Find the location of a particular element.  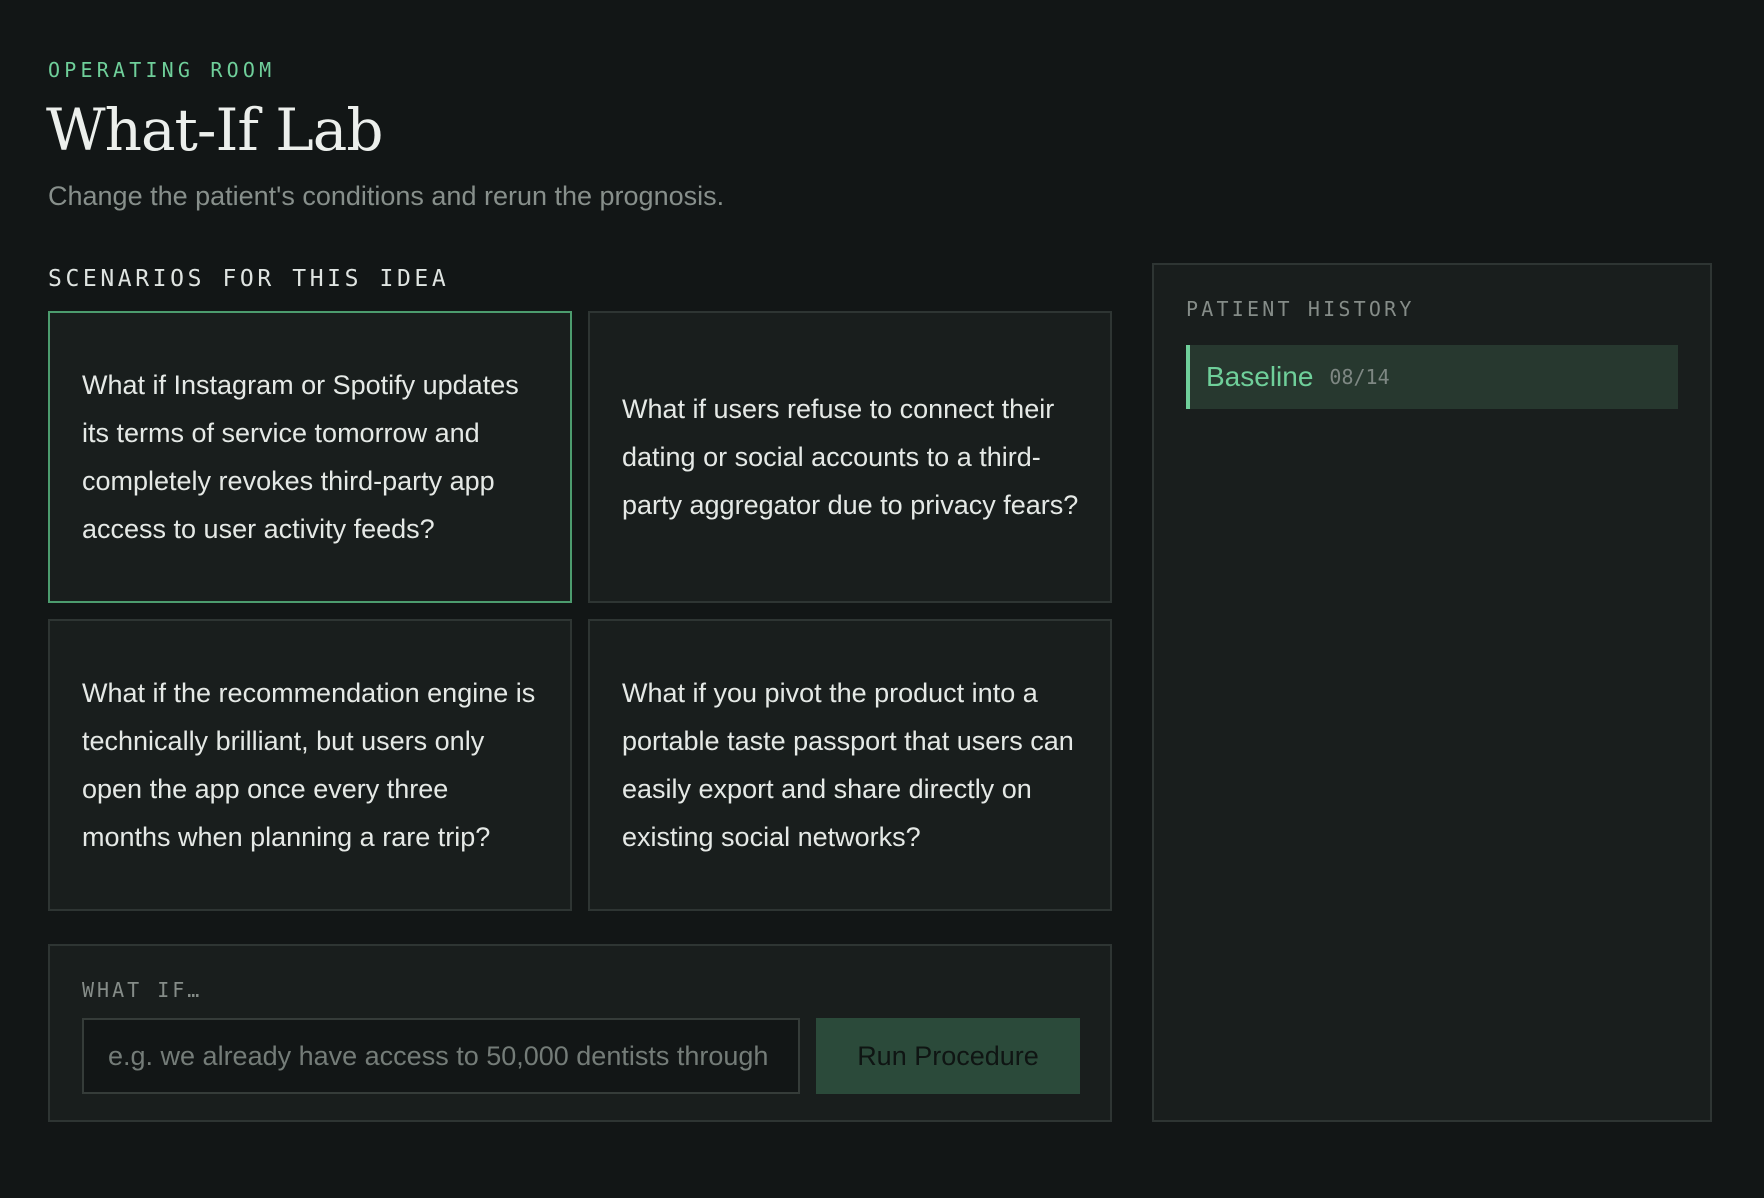

section-eyebrow: OPERATING ROOM is located at coordinates (162, 70).